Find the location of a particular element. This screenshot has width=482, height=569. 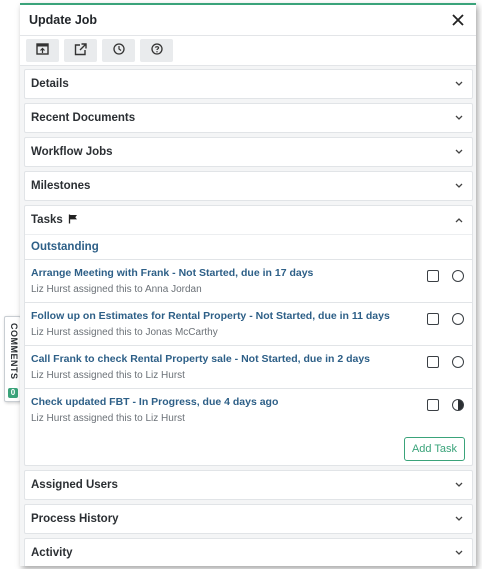

recent-documents-header: Recent Documents is located at coordinates (248, 118).